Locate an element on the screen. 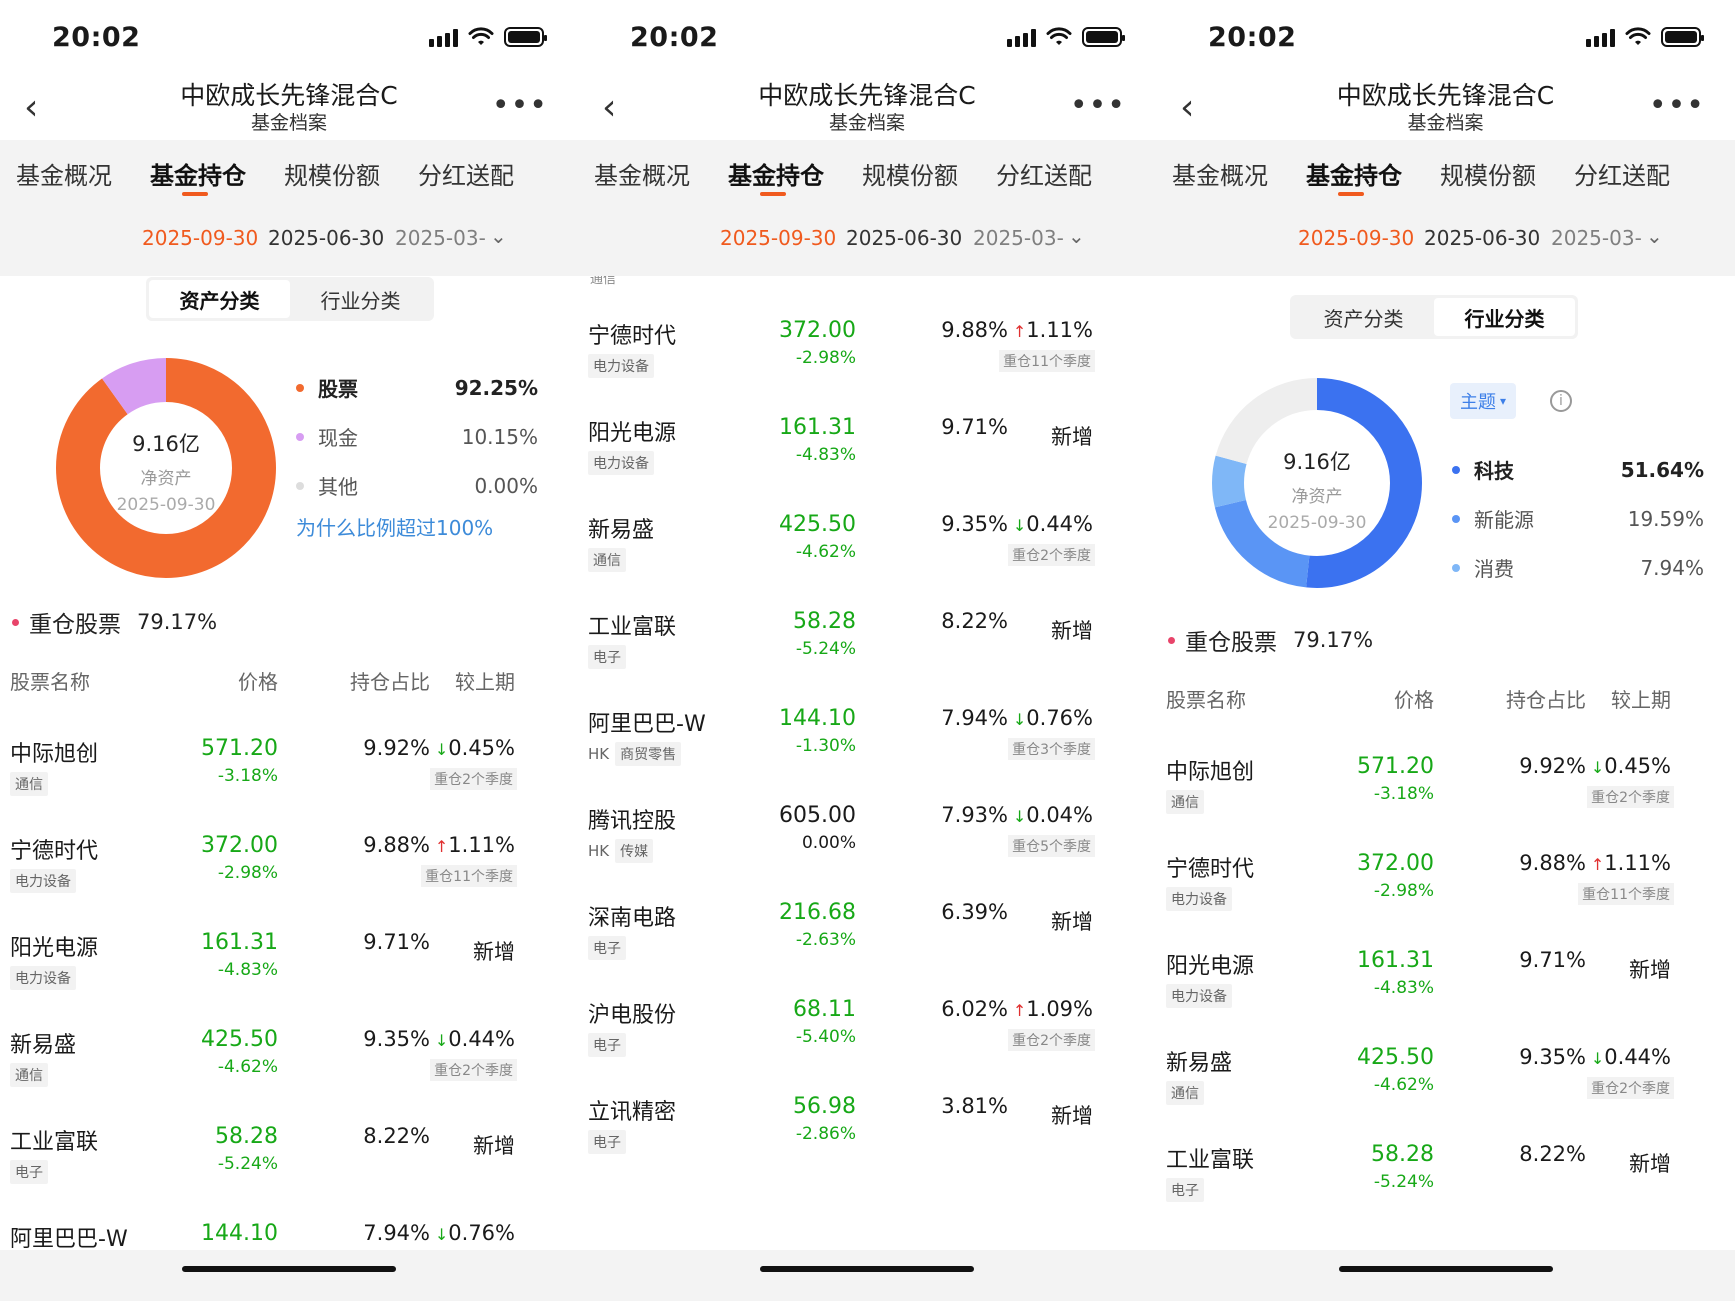 The image size is (1735, 1301). date-selector: 2025-09-30 2025-06-30 2025-03- ⌄ is located at coordinates (289, 240).